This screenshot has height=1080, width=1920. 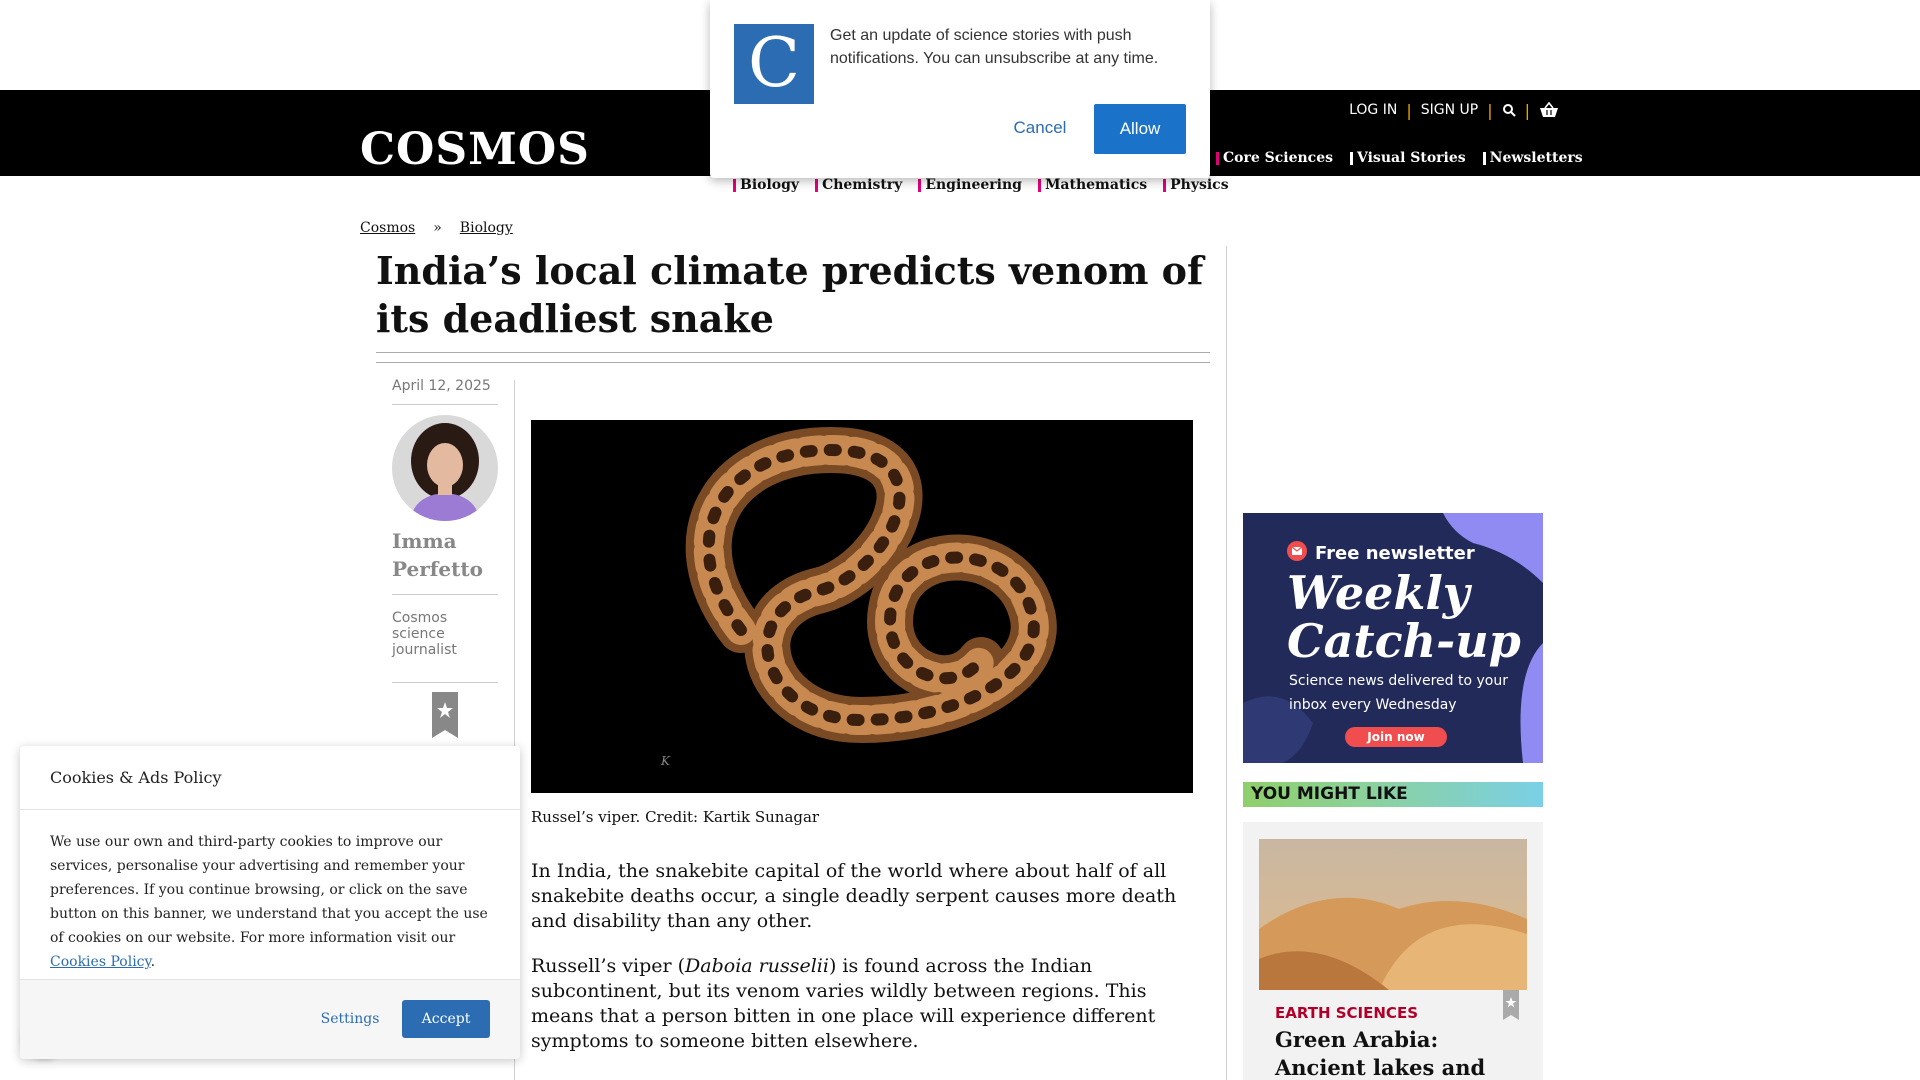 I want to click on cookies-policy-link: Cookies Policy, so click(x=100, y=962).